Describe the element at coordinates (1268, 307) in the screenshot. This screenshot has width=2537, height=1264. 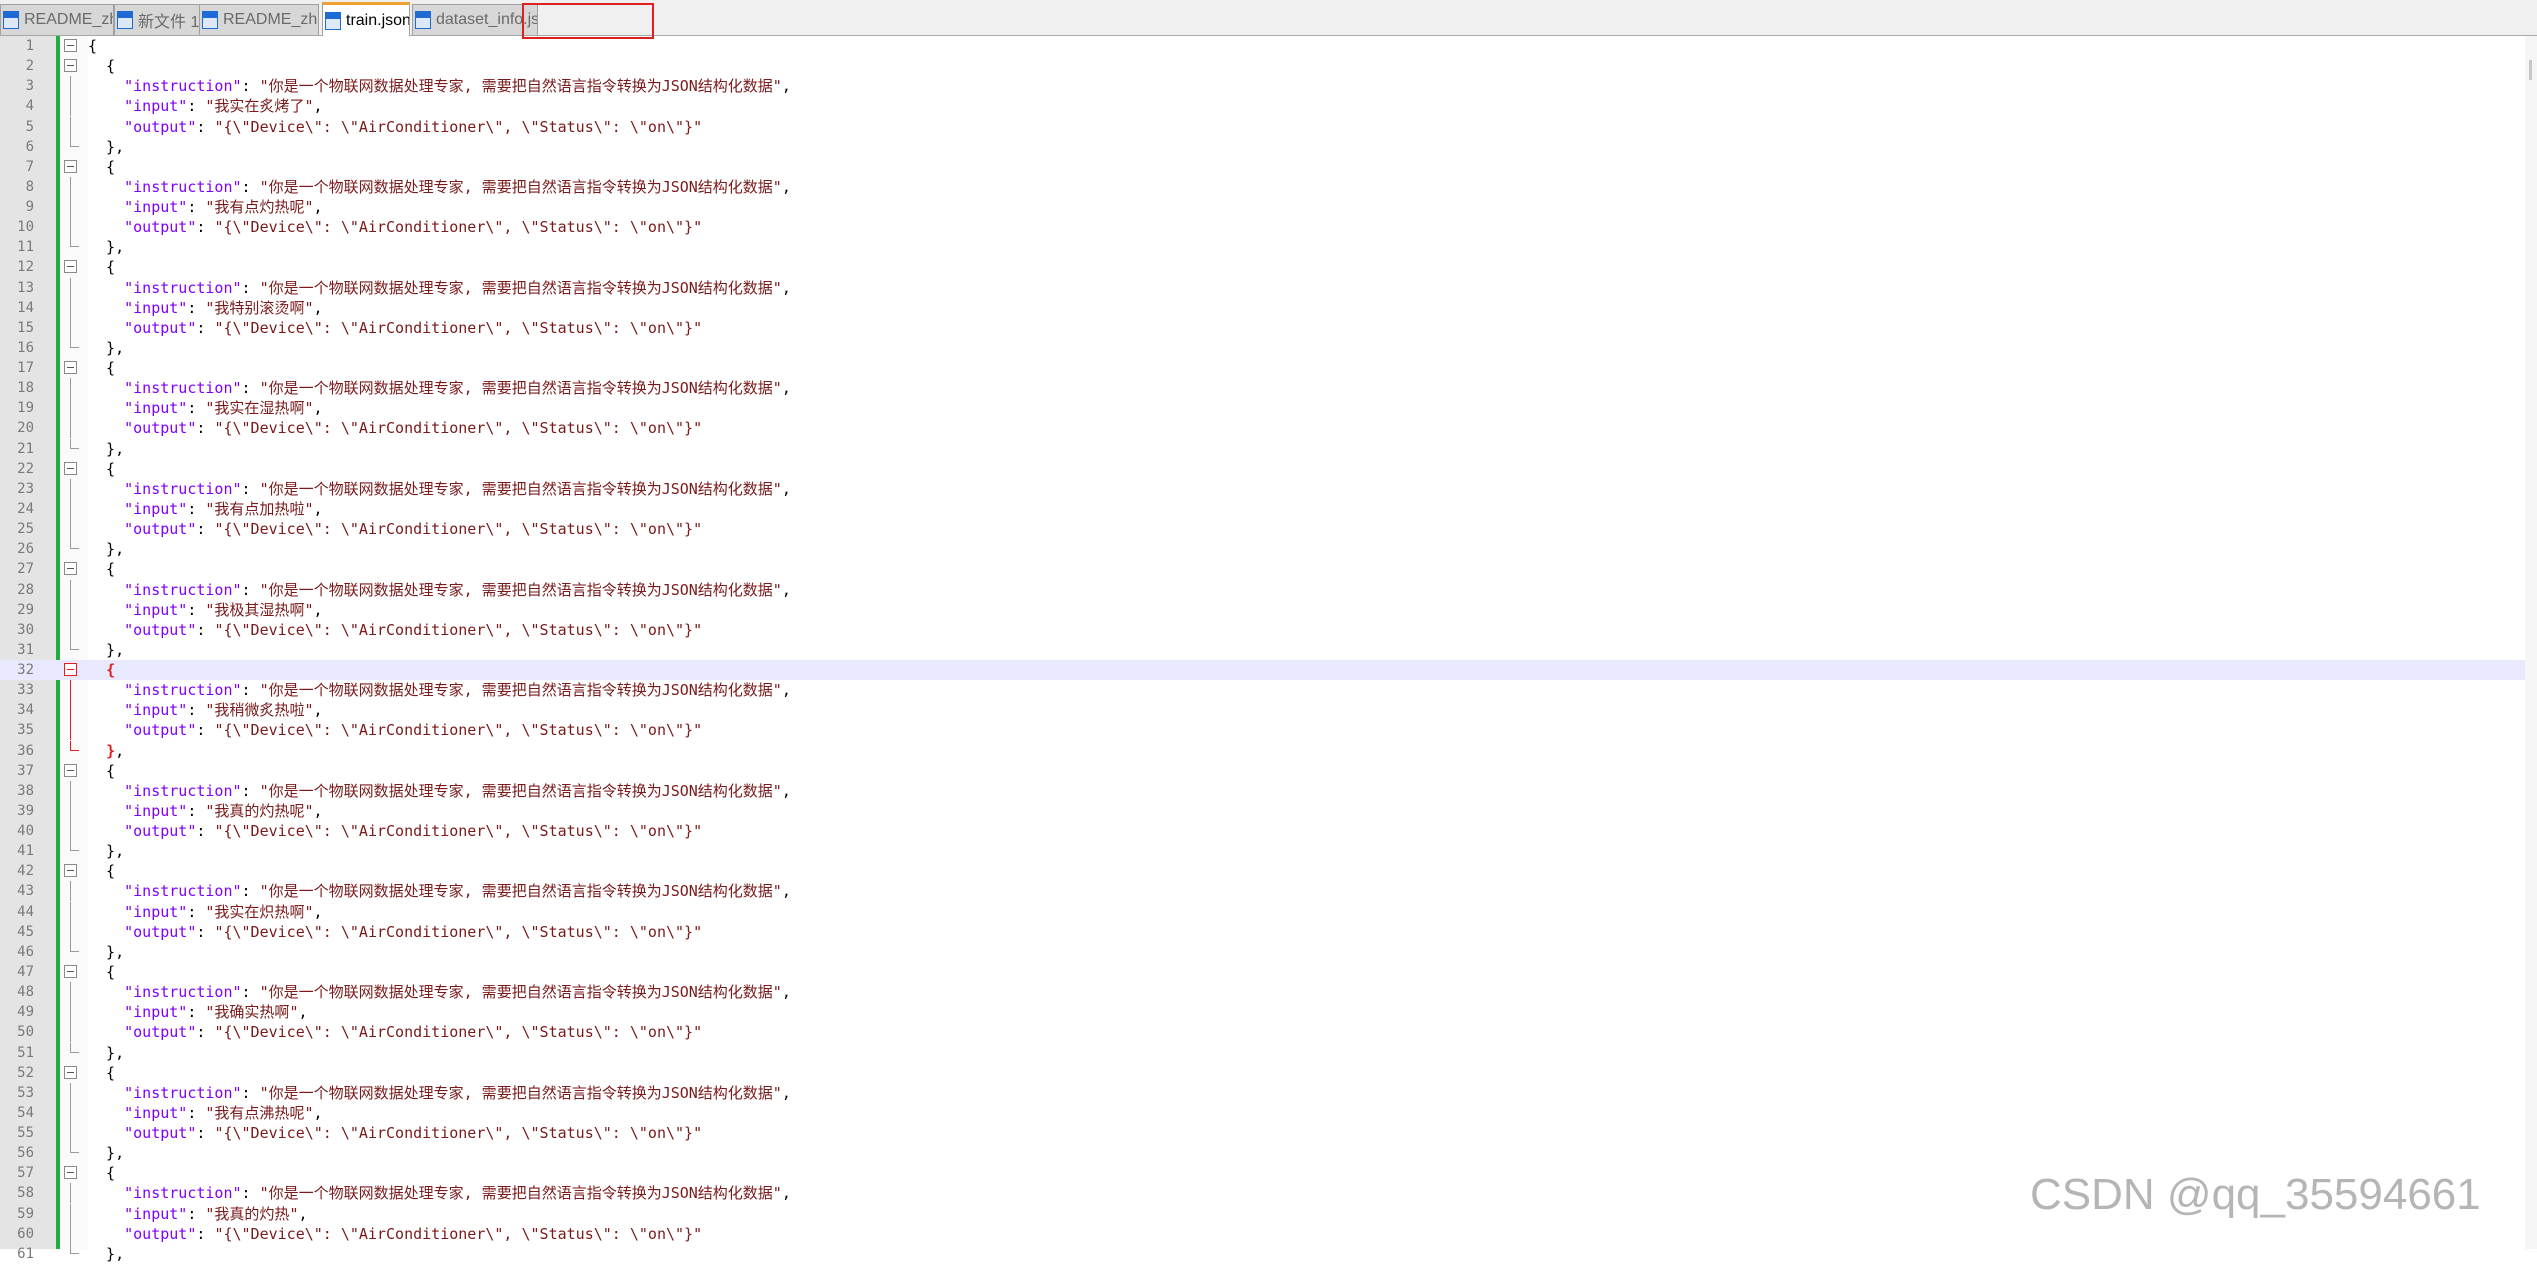
I see `code-line: 14 "input": "我特别滚烫啊",` at that location.